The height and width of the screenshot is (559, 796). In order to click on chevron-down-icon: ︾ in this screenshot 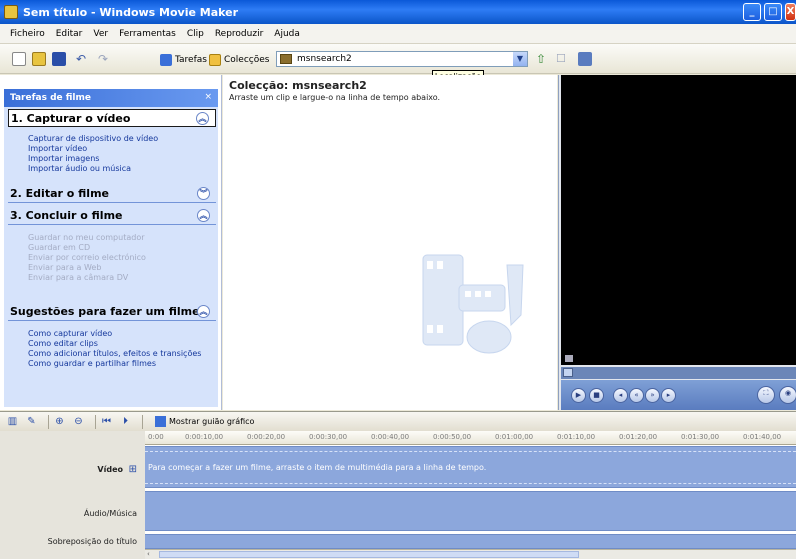, I will do `click(203, 193)`.